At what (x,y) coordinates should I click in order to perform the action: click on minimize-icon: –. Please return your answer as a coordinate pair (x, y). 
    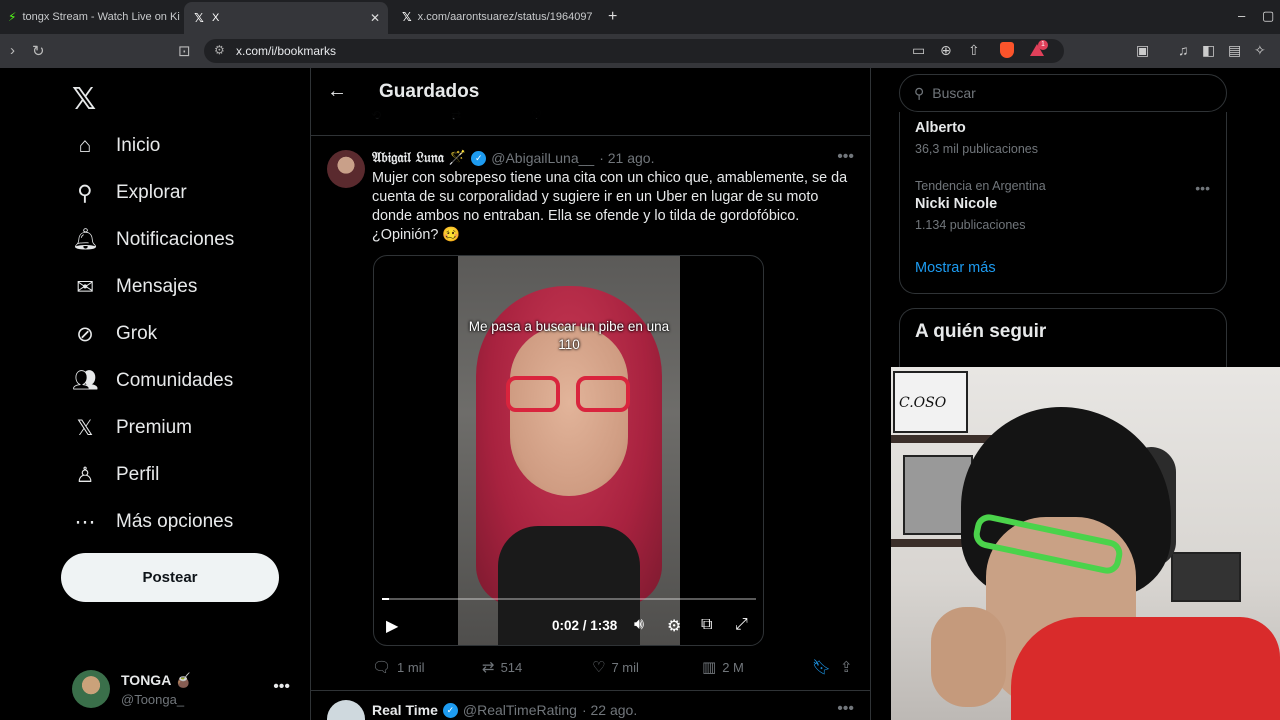
    Looking at the image, I should click on (1241, 15).